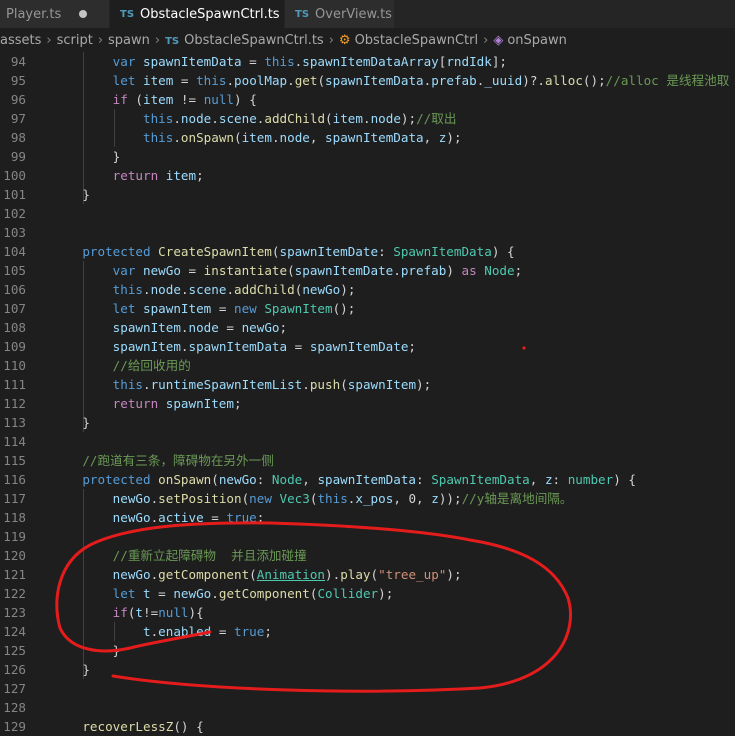  I want to click on line-number: 124, so click(14, 631).